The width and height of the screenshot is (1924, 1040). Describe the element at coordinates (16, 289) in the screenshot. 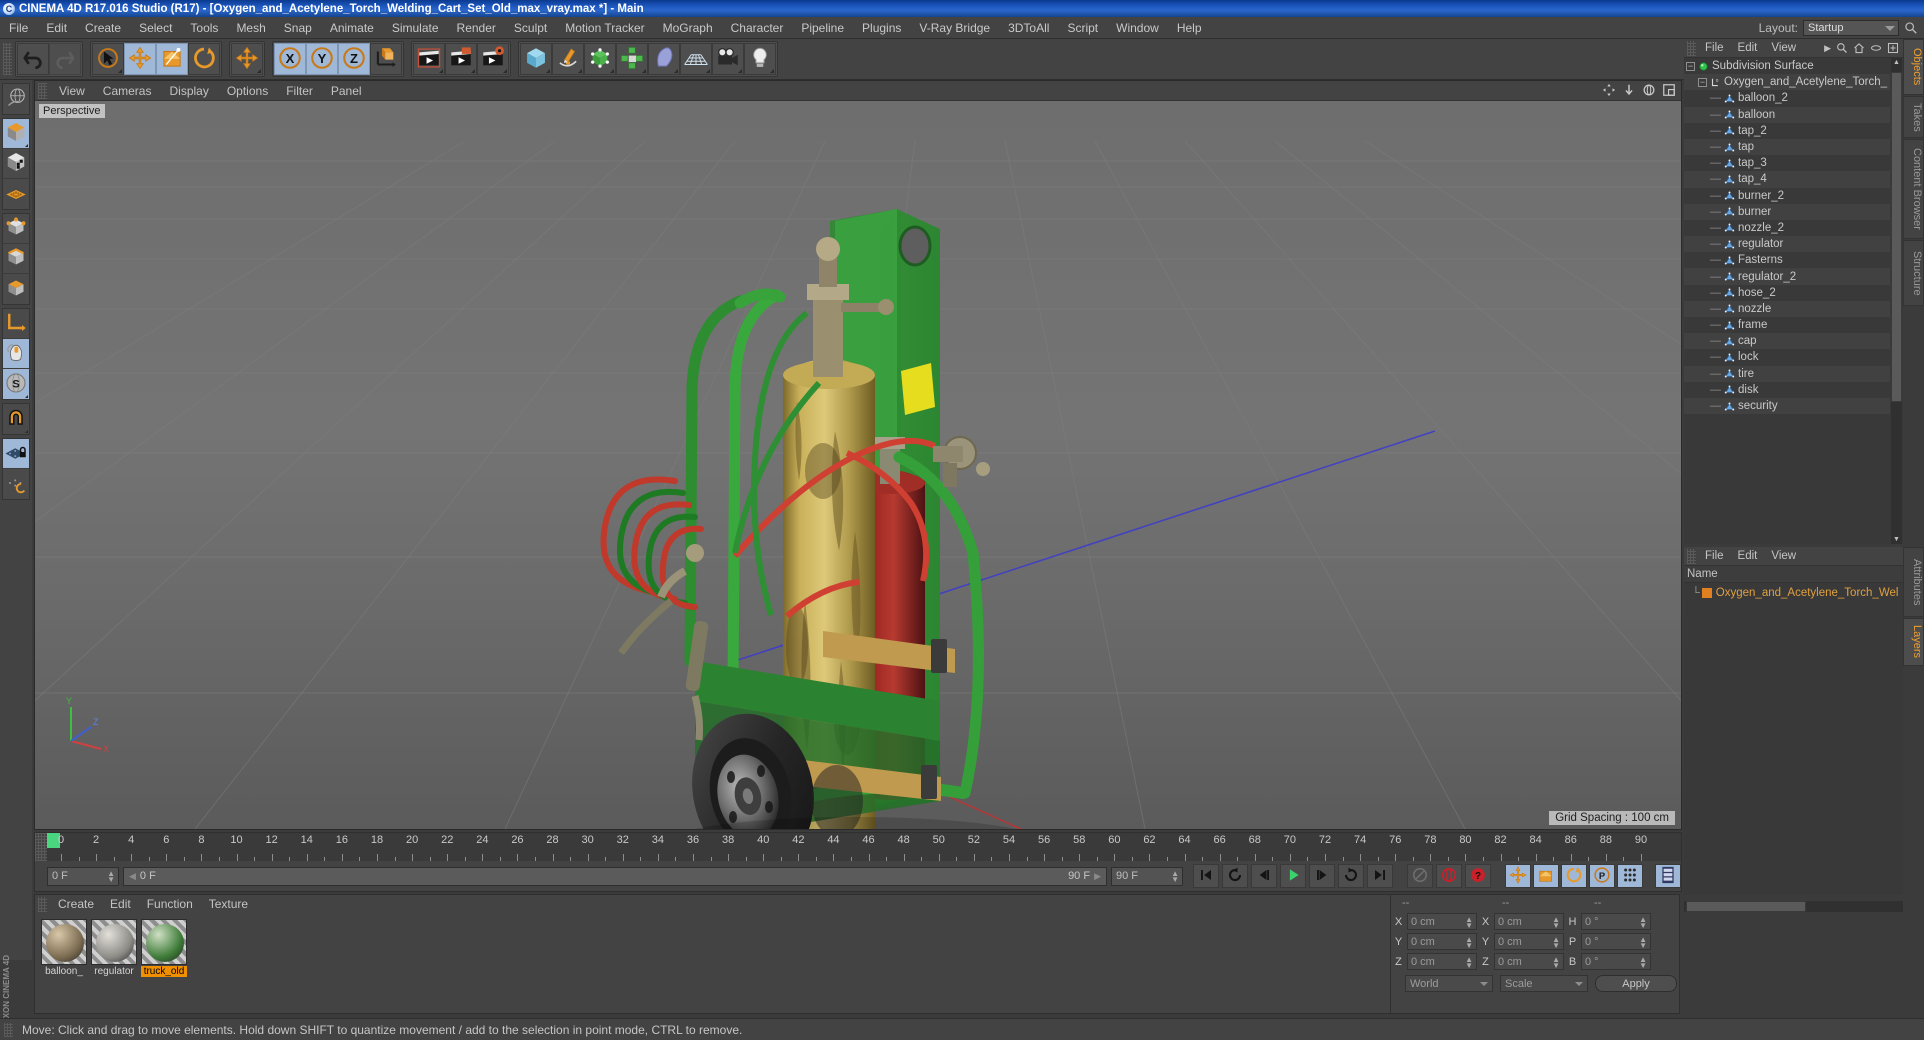

I see `polygons-mode-button` at that location.